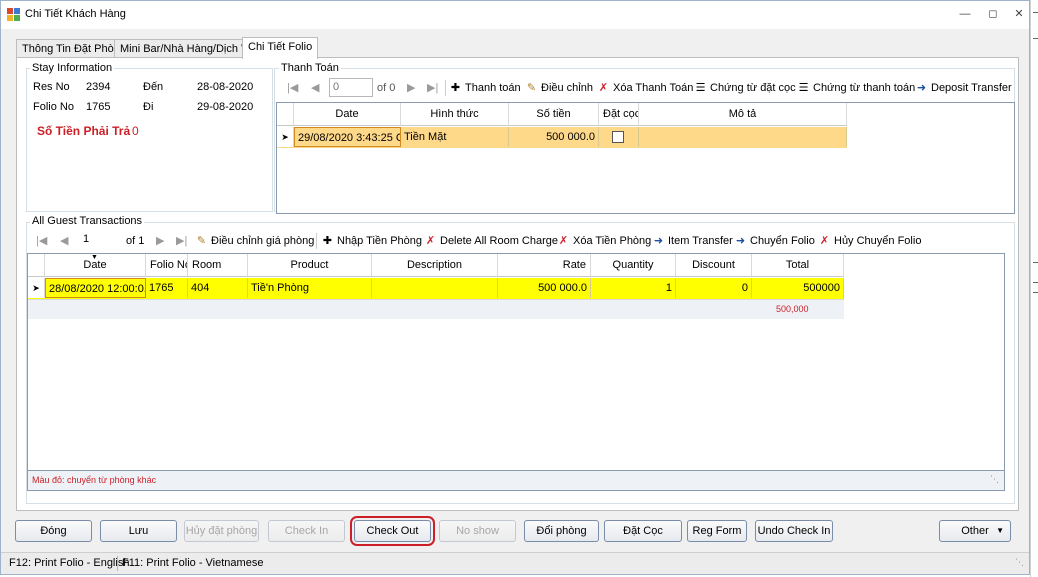 The height and width of the screenshot is (577, 1038). What do you see at coordinates (561, 531) in the screenshot?
I see `change-room-button: Đổi phòng` at bounding box center [561, 531].